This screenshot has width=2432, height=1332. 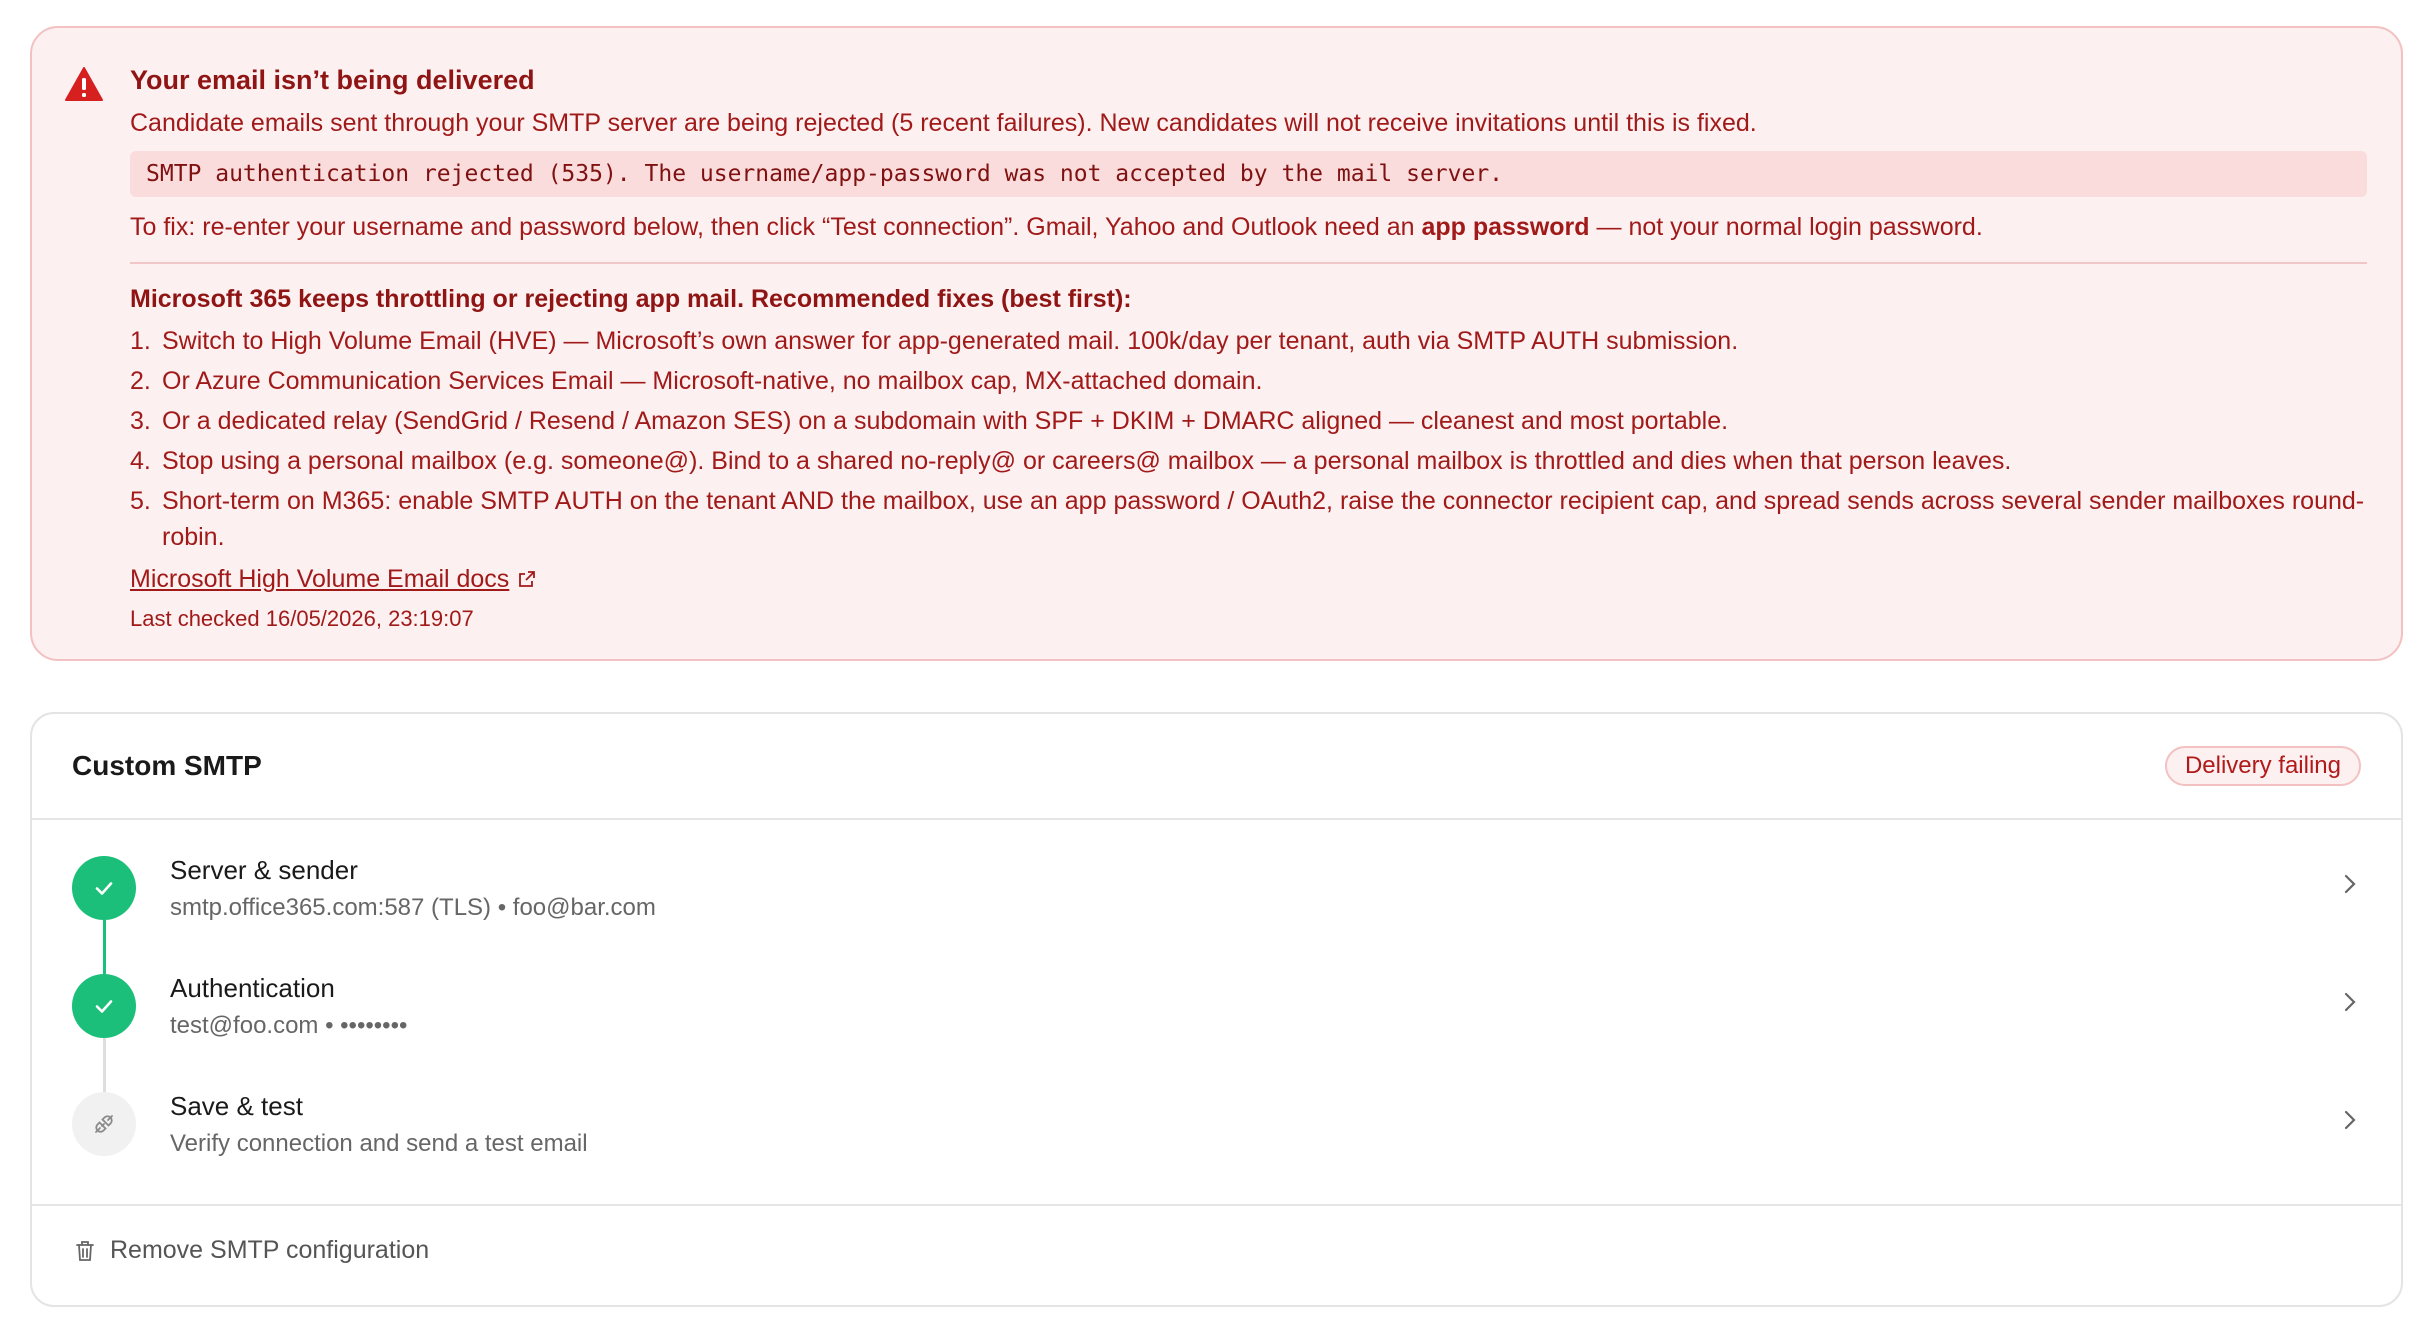 What do you see at coordinates (333, 579) in the screenshot?
I see `hve-docs-link: Microsoft High Volume Email docs` at bounding box center [333, 579].